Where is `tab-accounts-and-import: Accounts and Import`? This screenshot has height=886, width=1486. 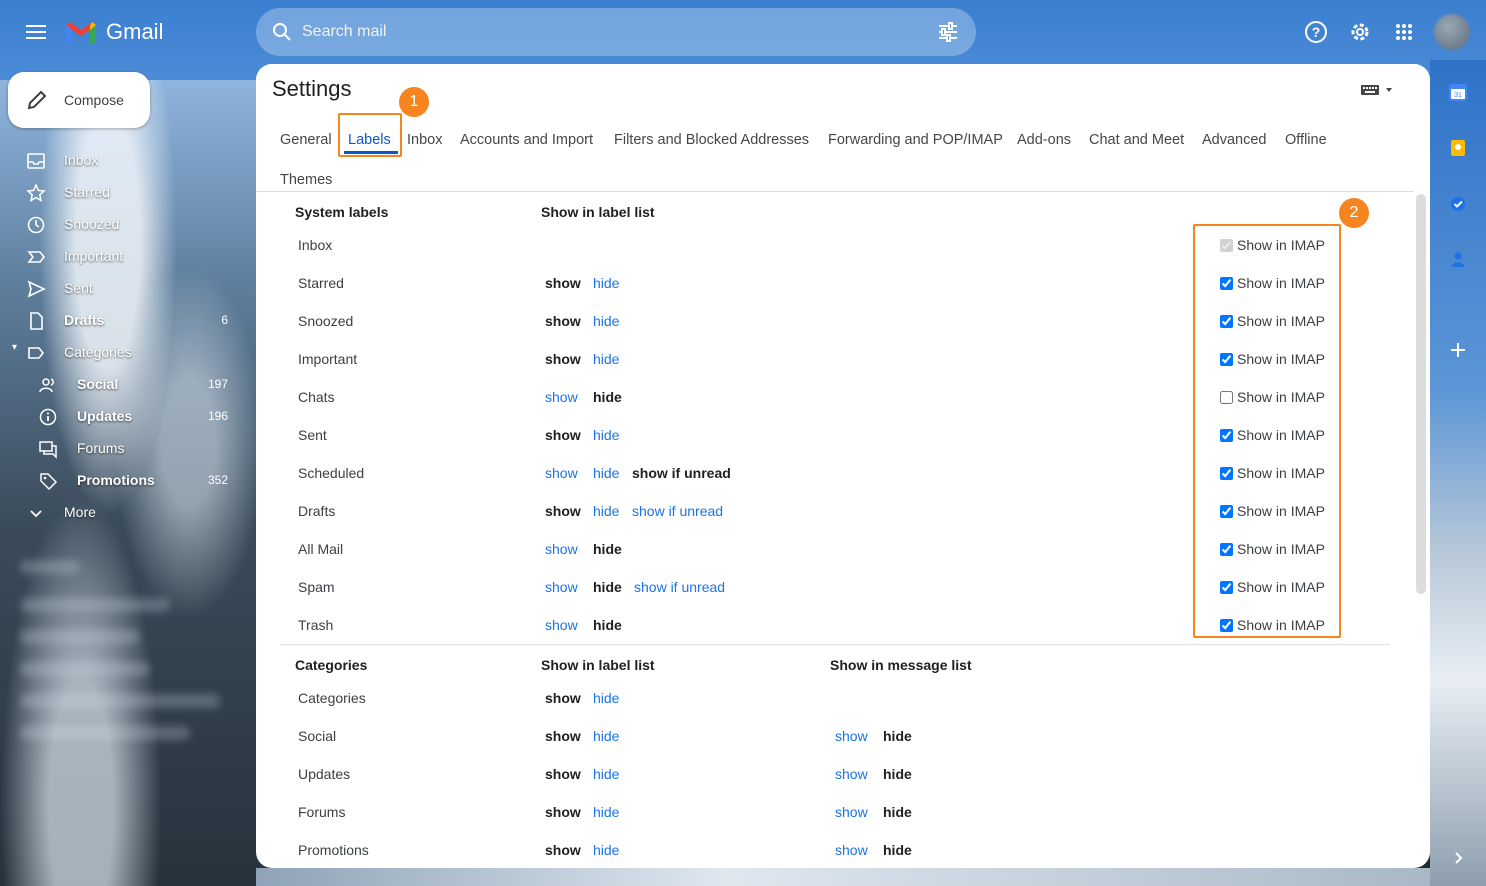 tab-accounts-and-import: Accounts and Import is located at coordinates (526, 140).